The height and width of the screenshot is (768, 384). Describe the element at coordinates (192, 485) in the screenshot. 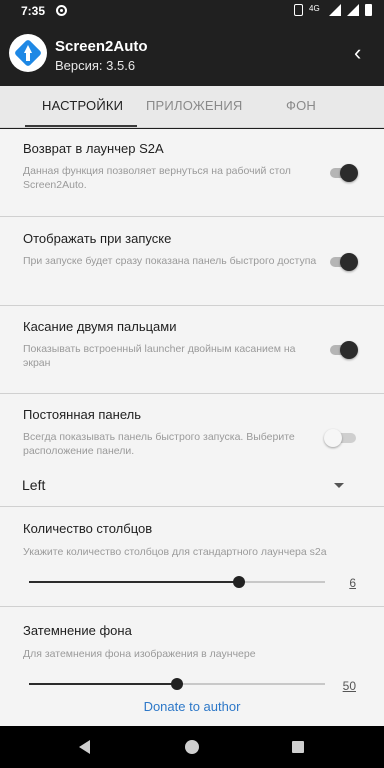

I see `panel-position-select: Left` at that location.